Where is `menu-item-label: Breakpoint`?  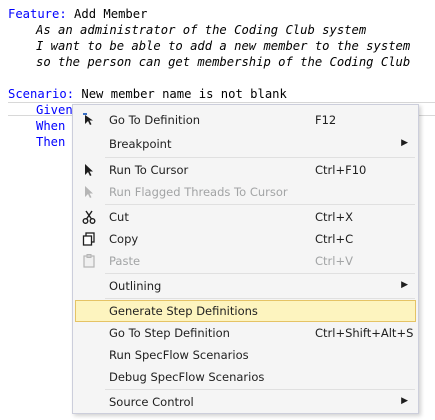
menu-item-label: Breakpoint is located at coordinates (140, 144).